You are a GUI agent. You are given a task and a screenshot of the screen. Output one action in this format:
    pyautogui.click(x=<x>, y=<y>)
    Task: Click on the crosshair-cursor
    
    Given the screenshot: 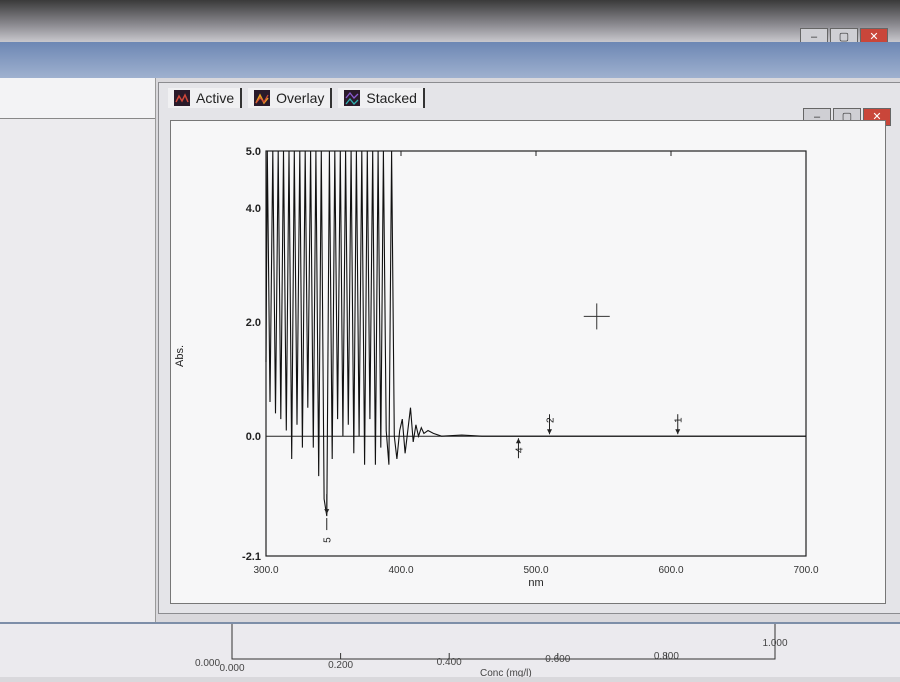 What is the action you would take?
    pyautogui.click(x=596, y=316)
    